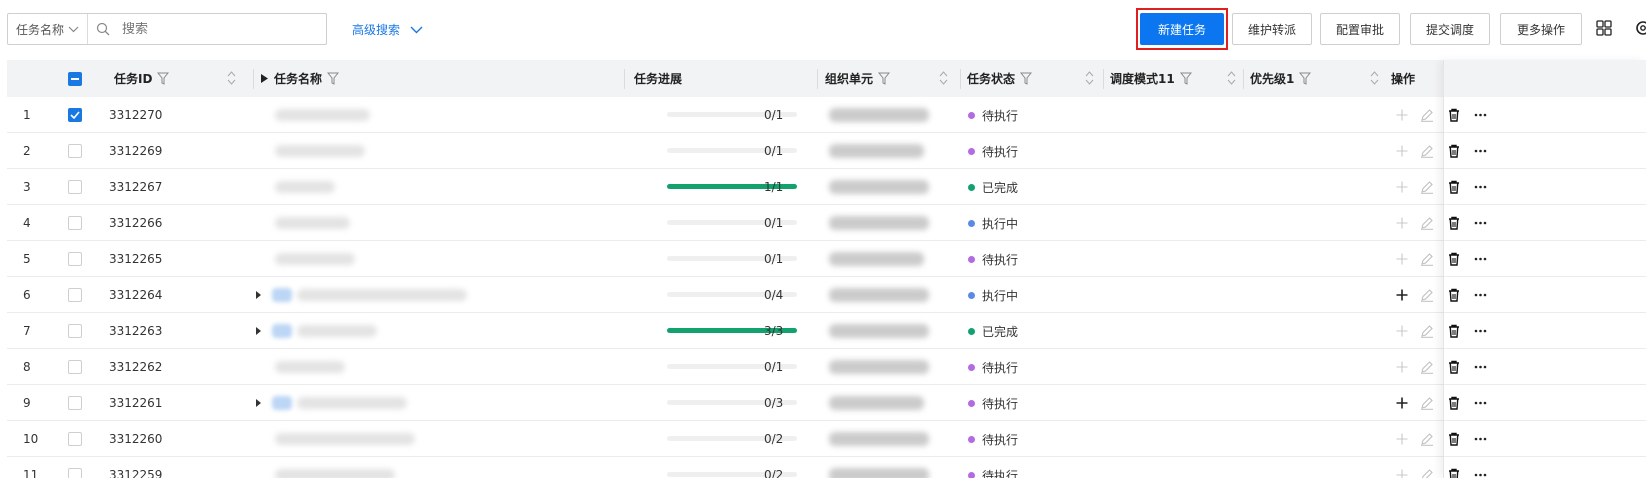  I want to click on select-all-checkbox, so click(75, 78).